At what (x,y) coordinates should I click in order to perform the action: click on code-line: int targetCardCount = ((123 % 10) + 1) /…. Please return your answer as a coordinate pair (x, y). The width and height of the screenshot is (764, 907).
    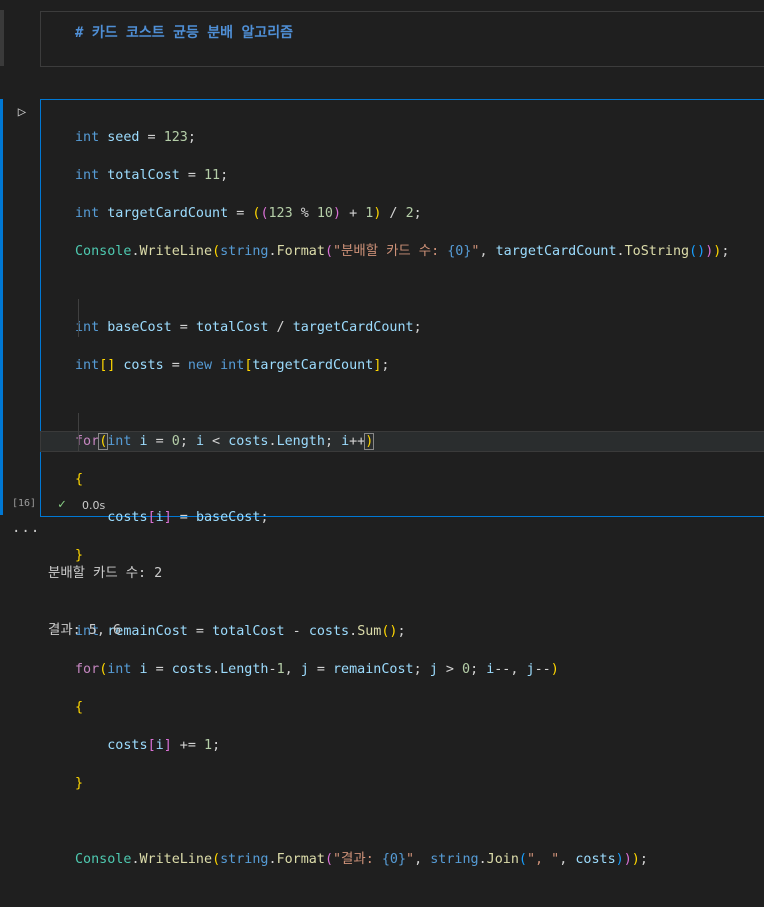
    Looking at the image, I should click on (248, 213).